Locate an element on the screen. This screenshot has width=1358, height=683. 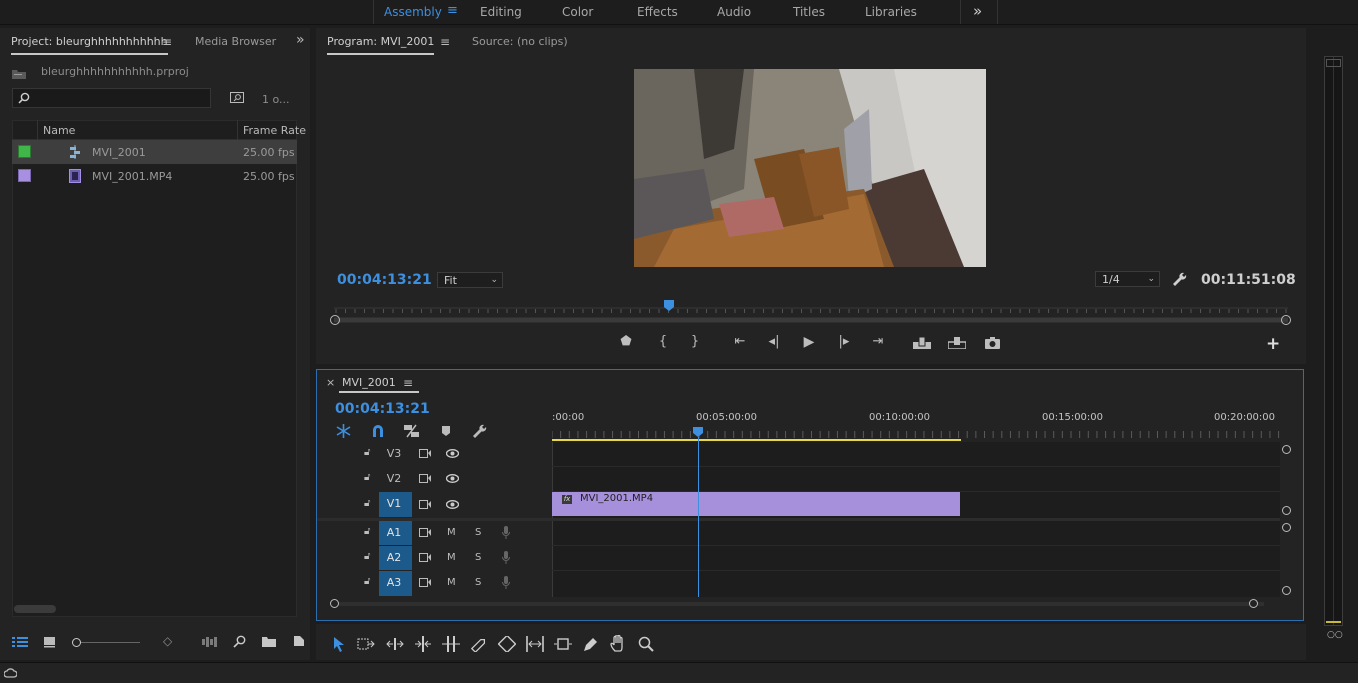
program-time-ruler is located at coordinates (811, 312).